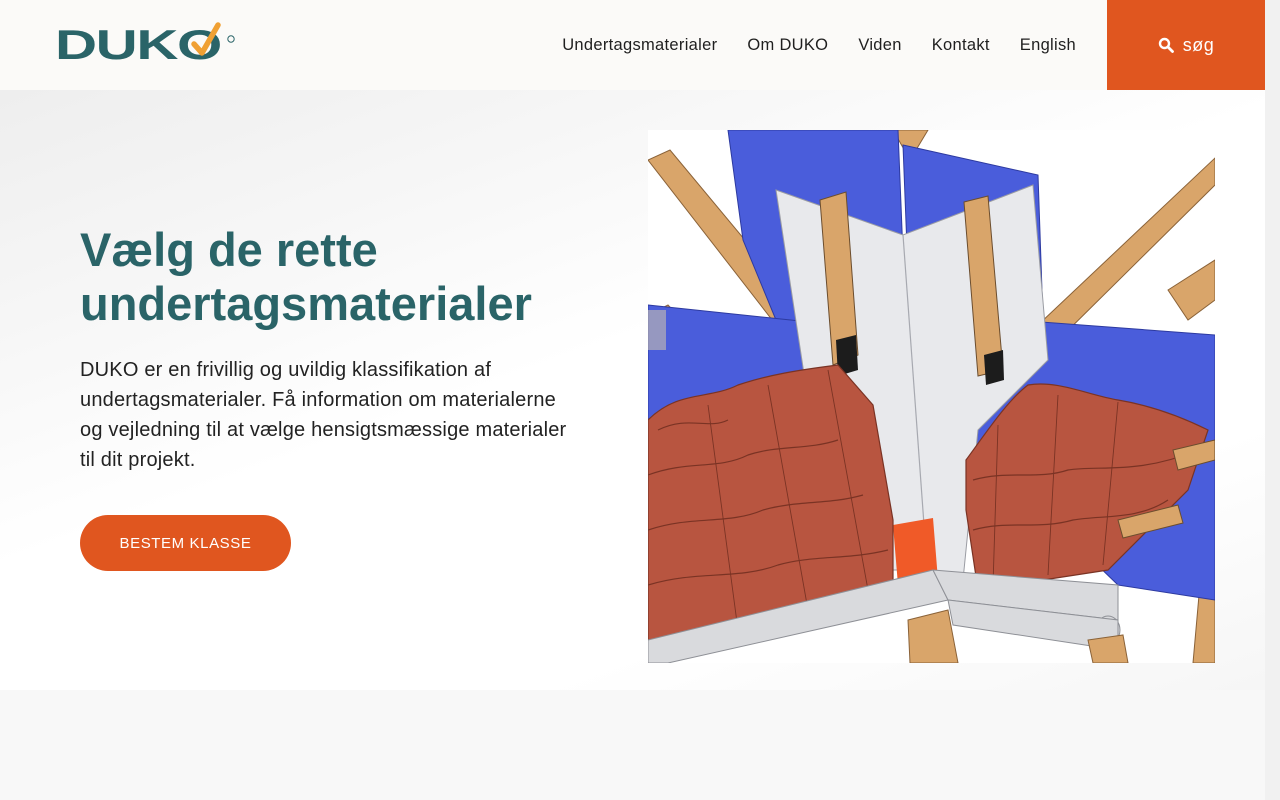 The image size is (1280, 800). What do you see at coordinates (306, 276) in the screenshot?
I see `hero-title: Vælg de rette undertagsmaterialer` at bounding box center [306, 276].